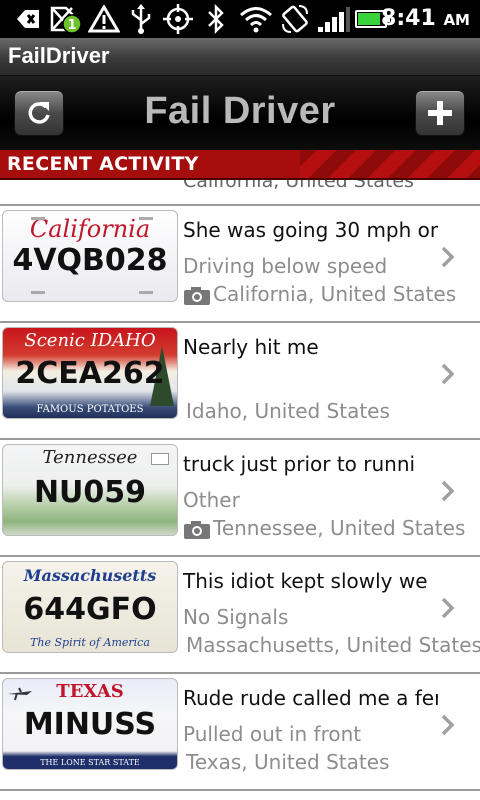 This screenshot has height=800, width=480. I want to click on report-location: Texas, United States, so click(288, 762).